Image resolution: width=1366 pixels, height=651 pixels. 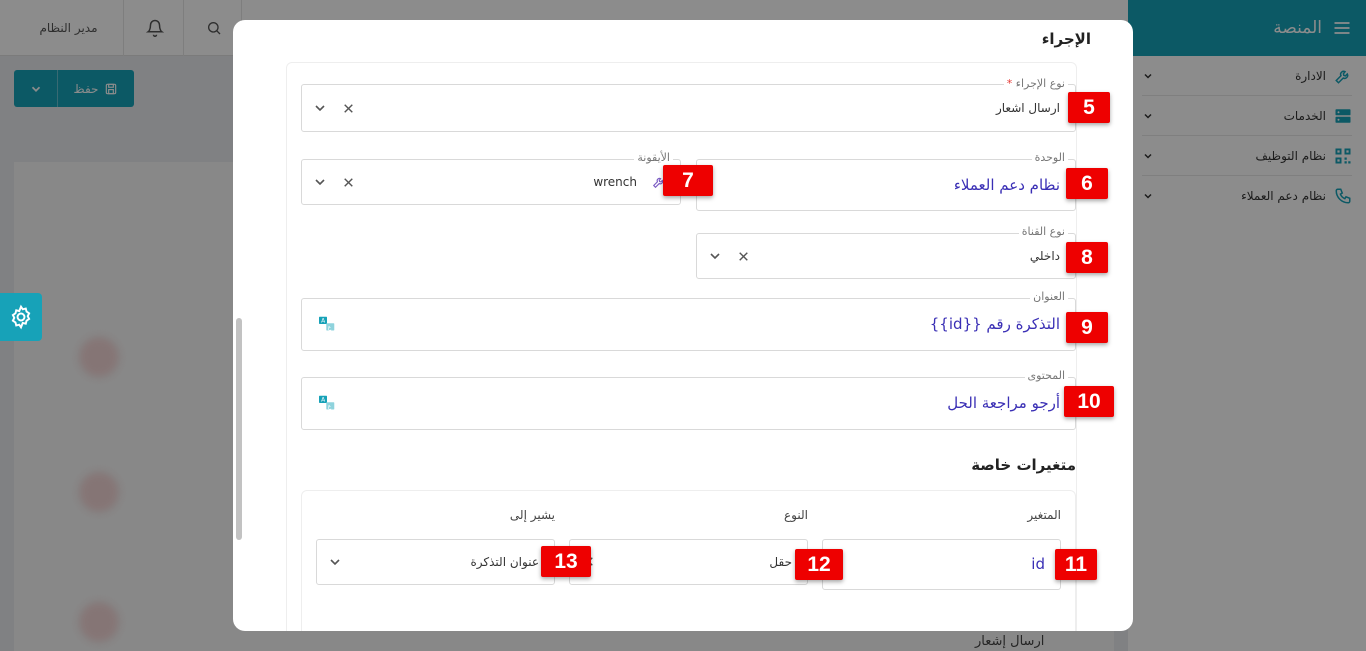 What do you see at coordinates (819, 564) in the screenshot?
I see `step-badge: 12` at bounding box center [819, 564].